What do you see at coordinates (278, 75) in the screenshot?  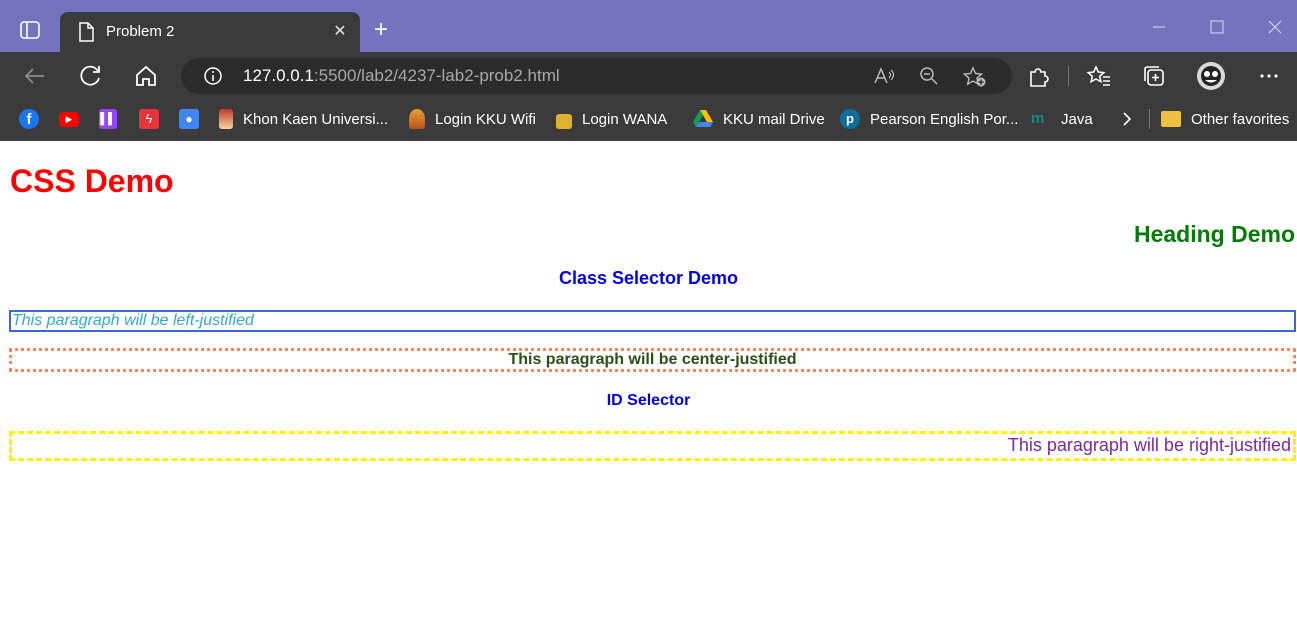 I see `url-host: 127.0.0.1` at bounding box center [278, 75].